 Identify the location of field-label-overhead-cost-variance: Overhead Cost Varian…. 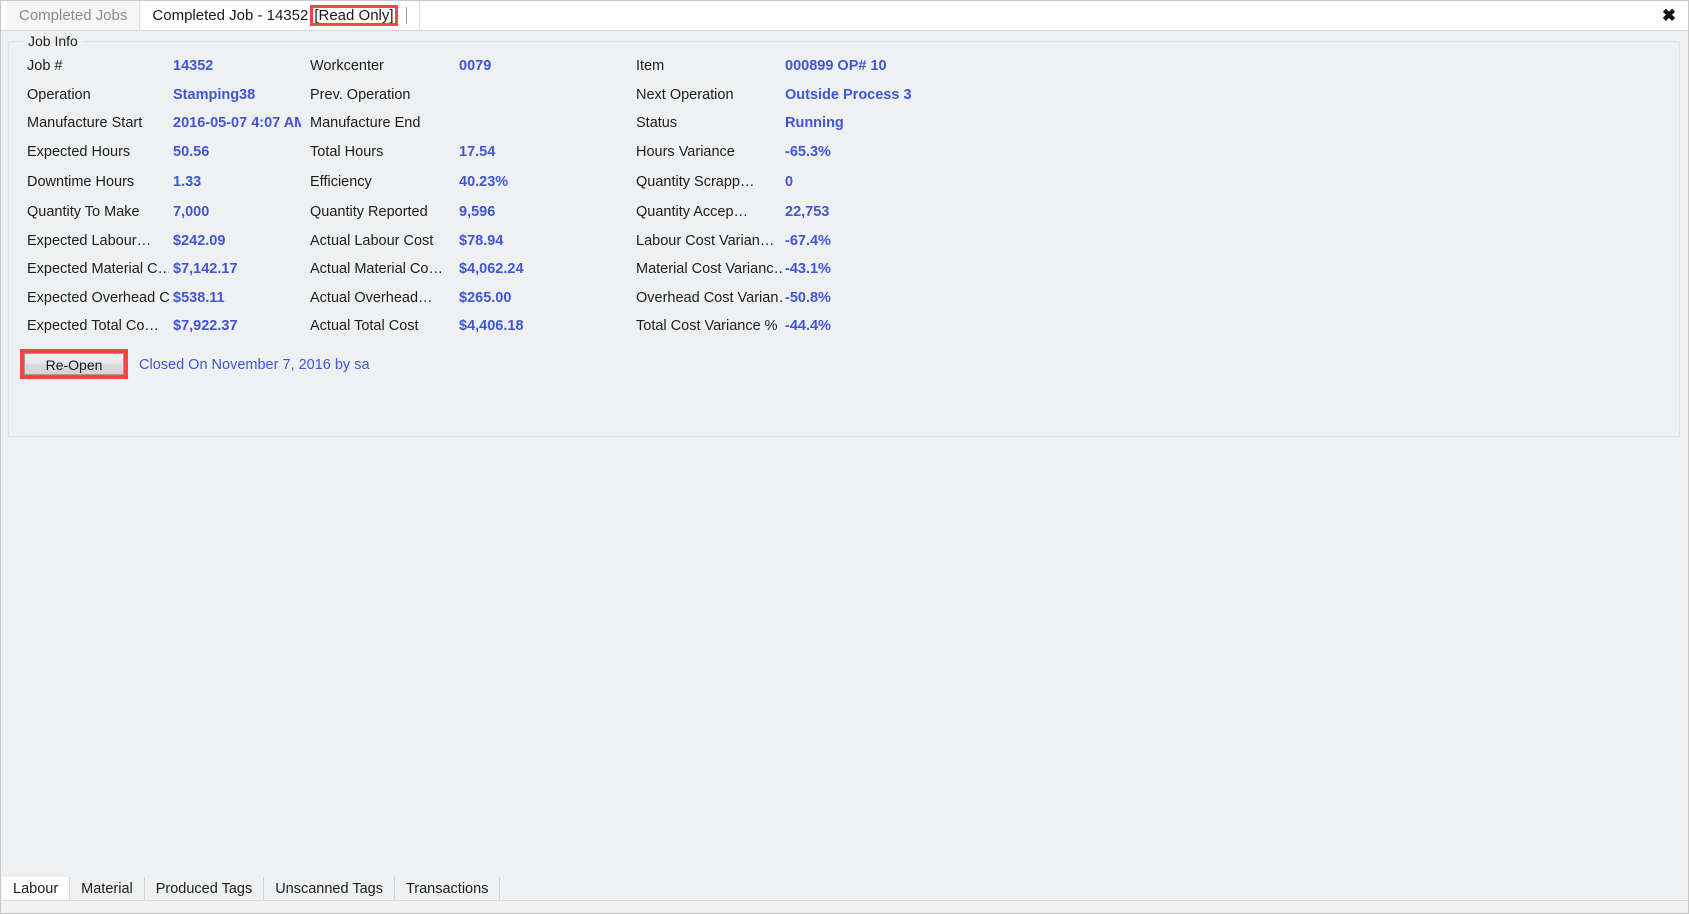
(710, 297).